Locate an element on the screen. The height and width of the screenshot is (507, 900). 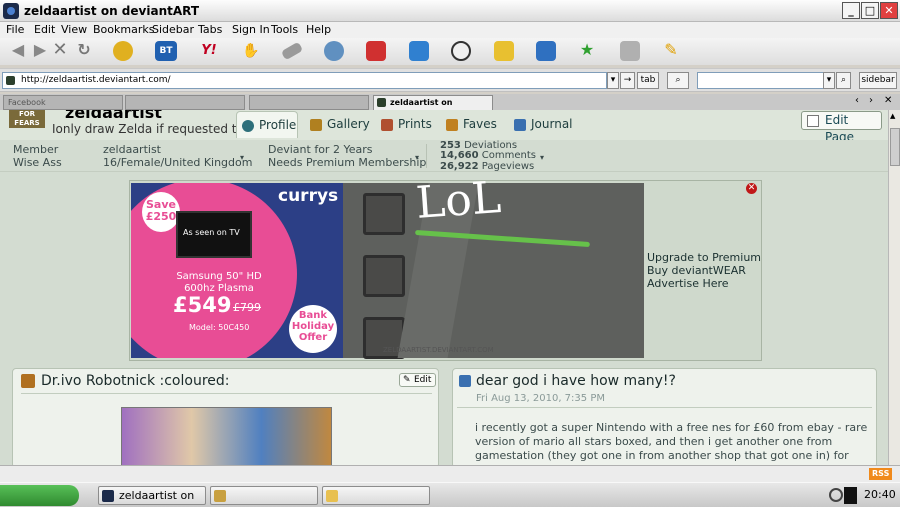
tab-profile: Profile is located at coordinates (267, 124).